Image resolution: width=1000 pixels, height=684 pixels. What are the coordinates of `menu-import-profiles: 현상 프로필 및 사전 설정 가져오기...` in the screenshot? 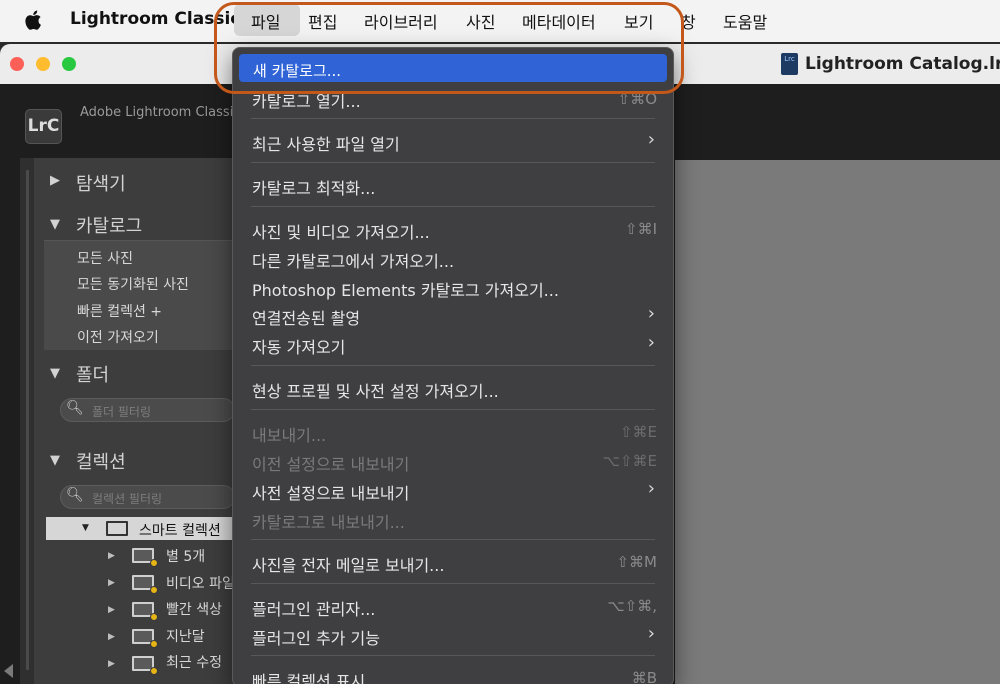 It's located at (375, 390).